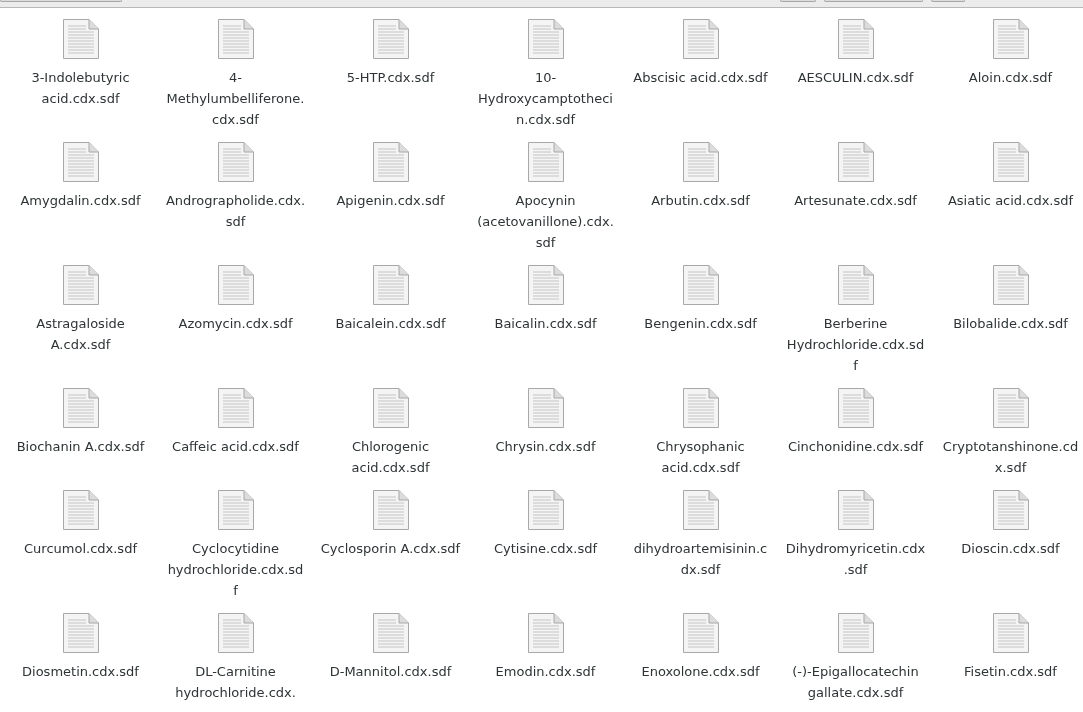  Describe the element at coordinates (1010, 77) in the screenshot. I see `file-name: Aloin.cdx.sdf` at that location.